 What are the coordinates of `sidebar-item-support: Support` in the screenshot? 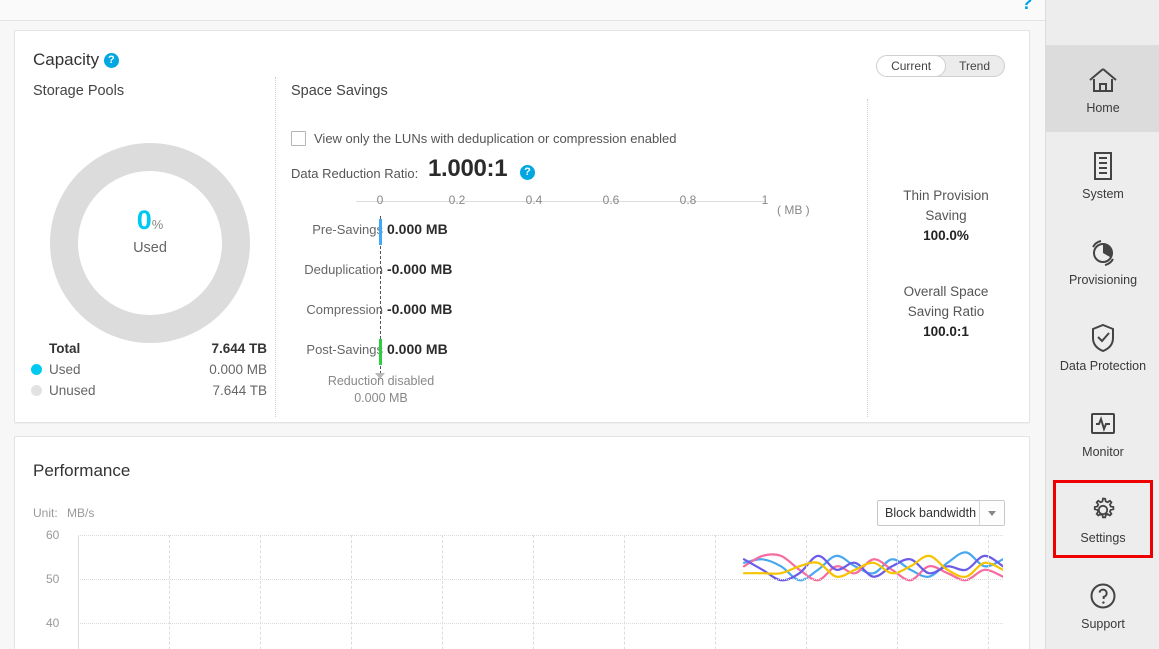 It's located at (1102, 605).